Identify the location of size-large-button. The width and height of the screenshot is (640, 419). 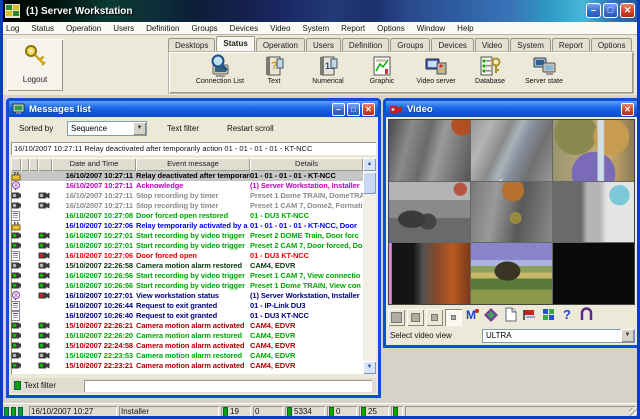
(396, 317).